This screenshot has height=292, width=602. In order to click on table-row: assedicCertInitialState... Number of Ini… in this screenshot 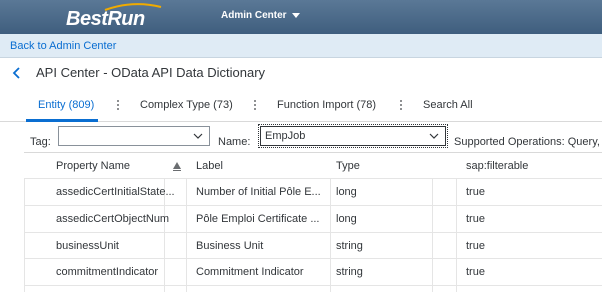, I will do `click(313, 192)`.